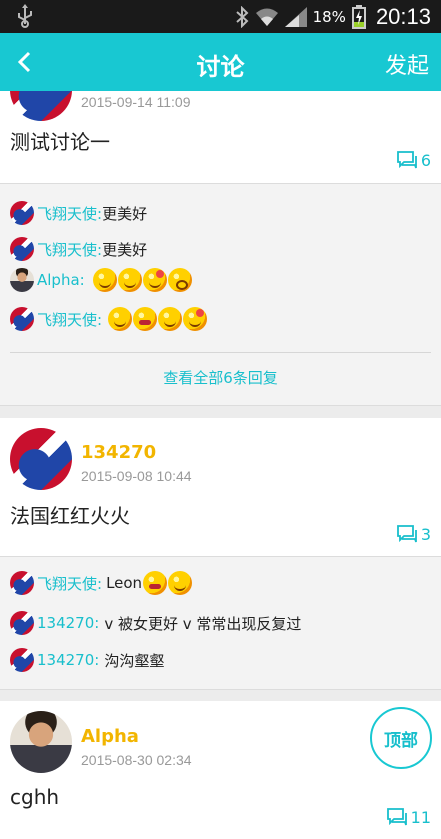 This screenshot has width=441, height=839. What do you see at coordinates (70, 516) in the screenshot?
I see `post-text: 法国红红火火` at bounding box center [70, 516].